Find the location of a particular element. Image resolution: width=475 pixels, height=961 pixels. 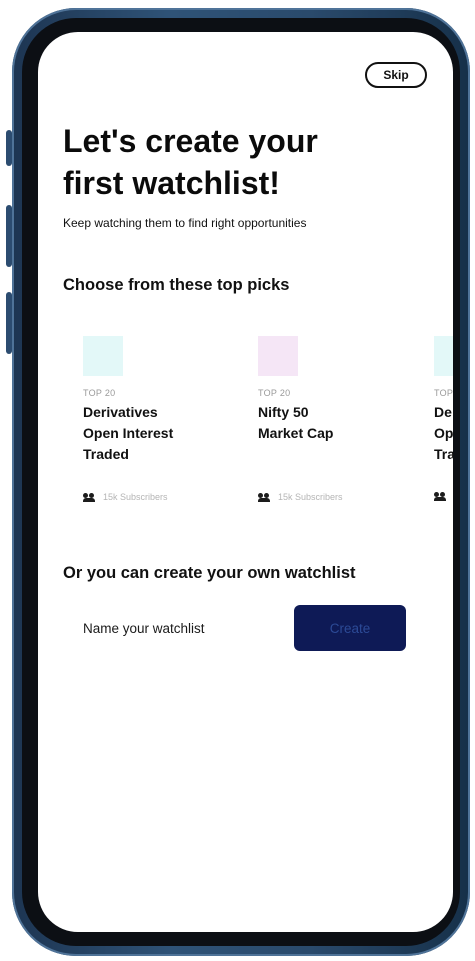

volume-down-button is located at coordinates (9, 323).